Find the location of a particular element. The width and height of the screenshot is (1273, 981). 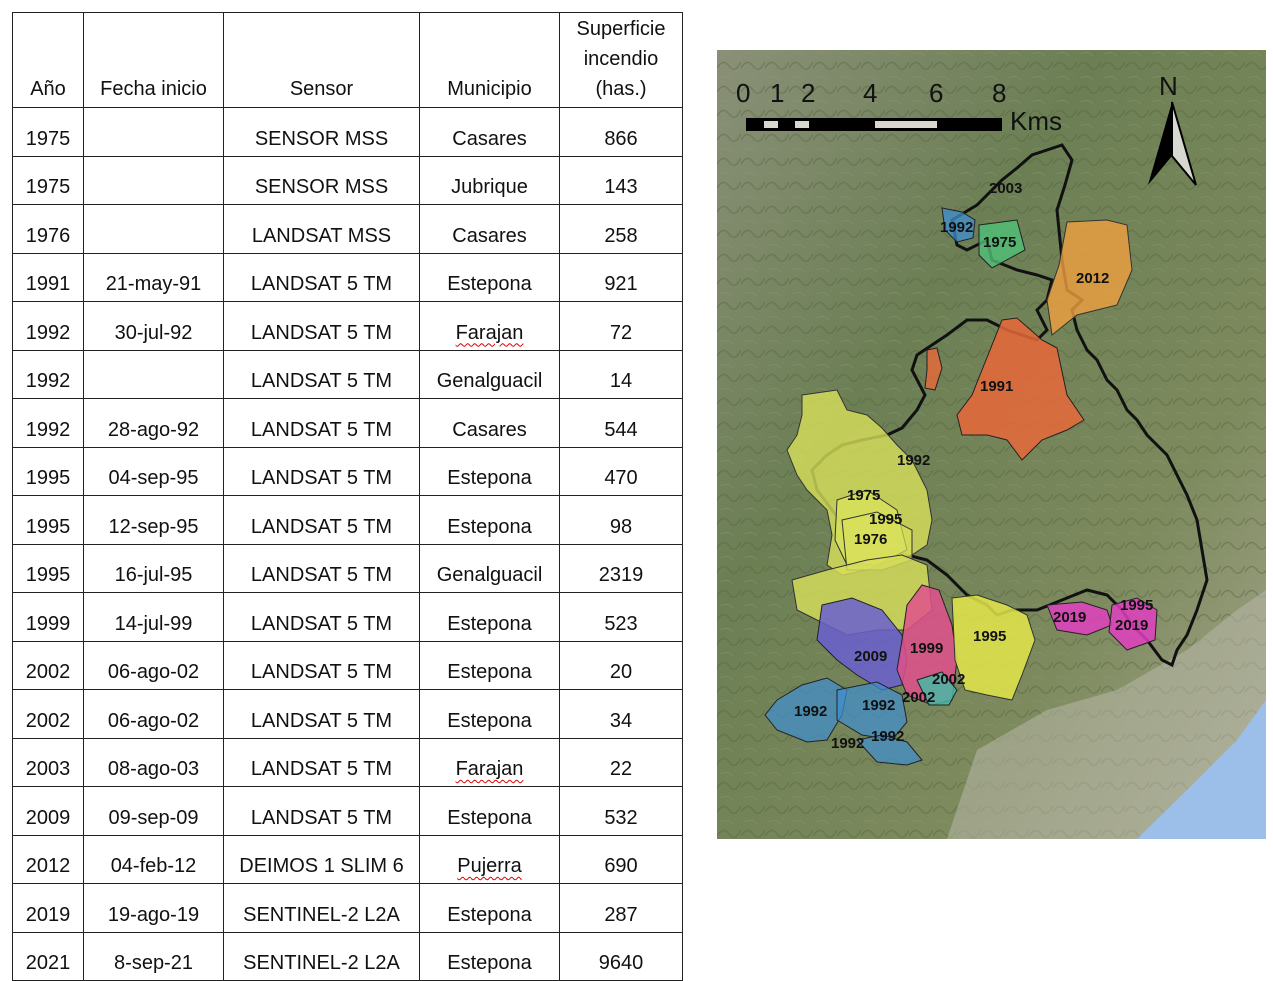

table-row: 2003 08-ago-03 LANDSAT 5 TM Farajan 22 is located at coordinates (347, 762).